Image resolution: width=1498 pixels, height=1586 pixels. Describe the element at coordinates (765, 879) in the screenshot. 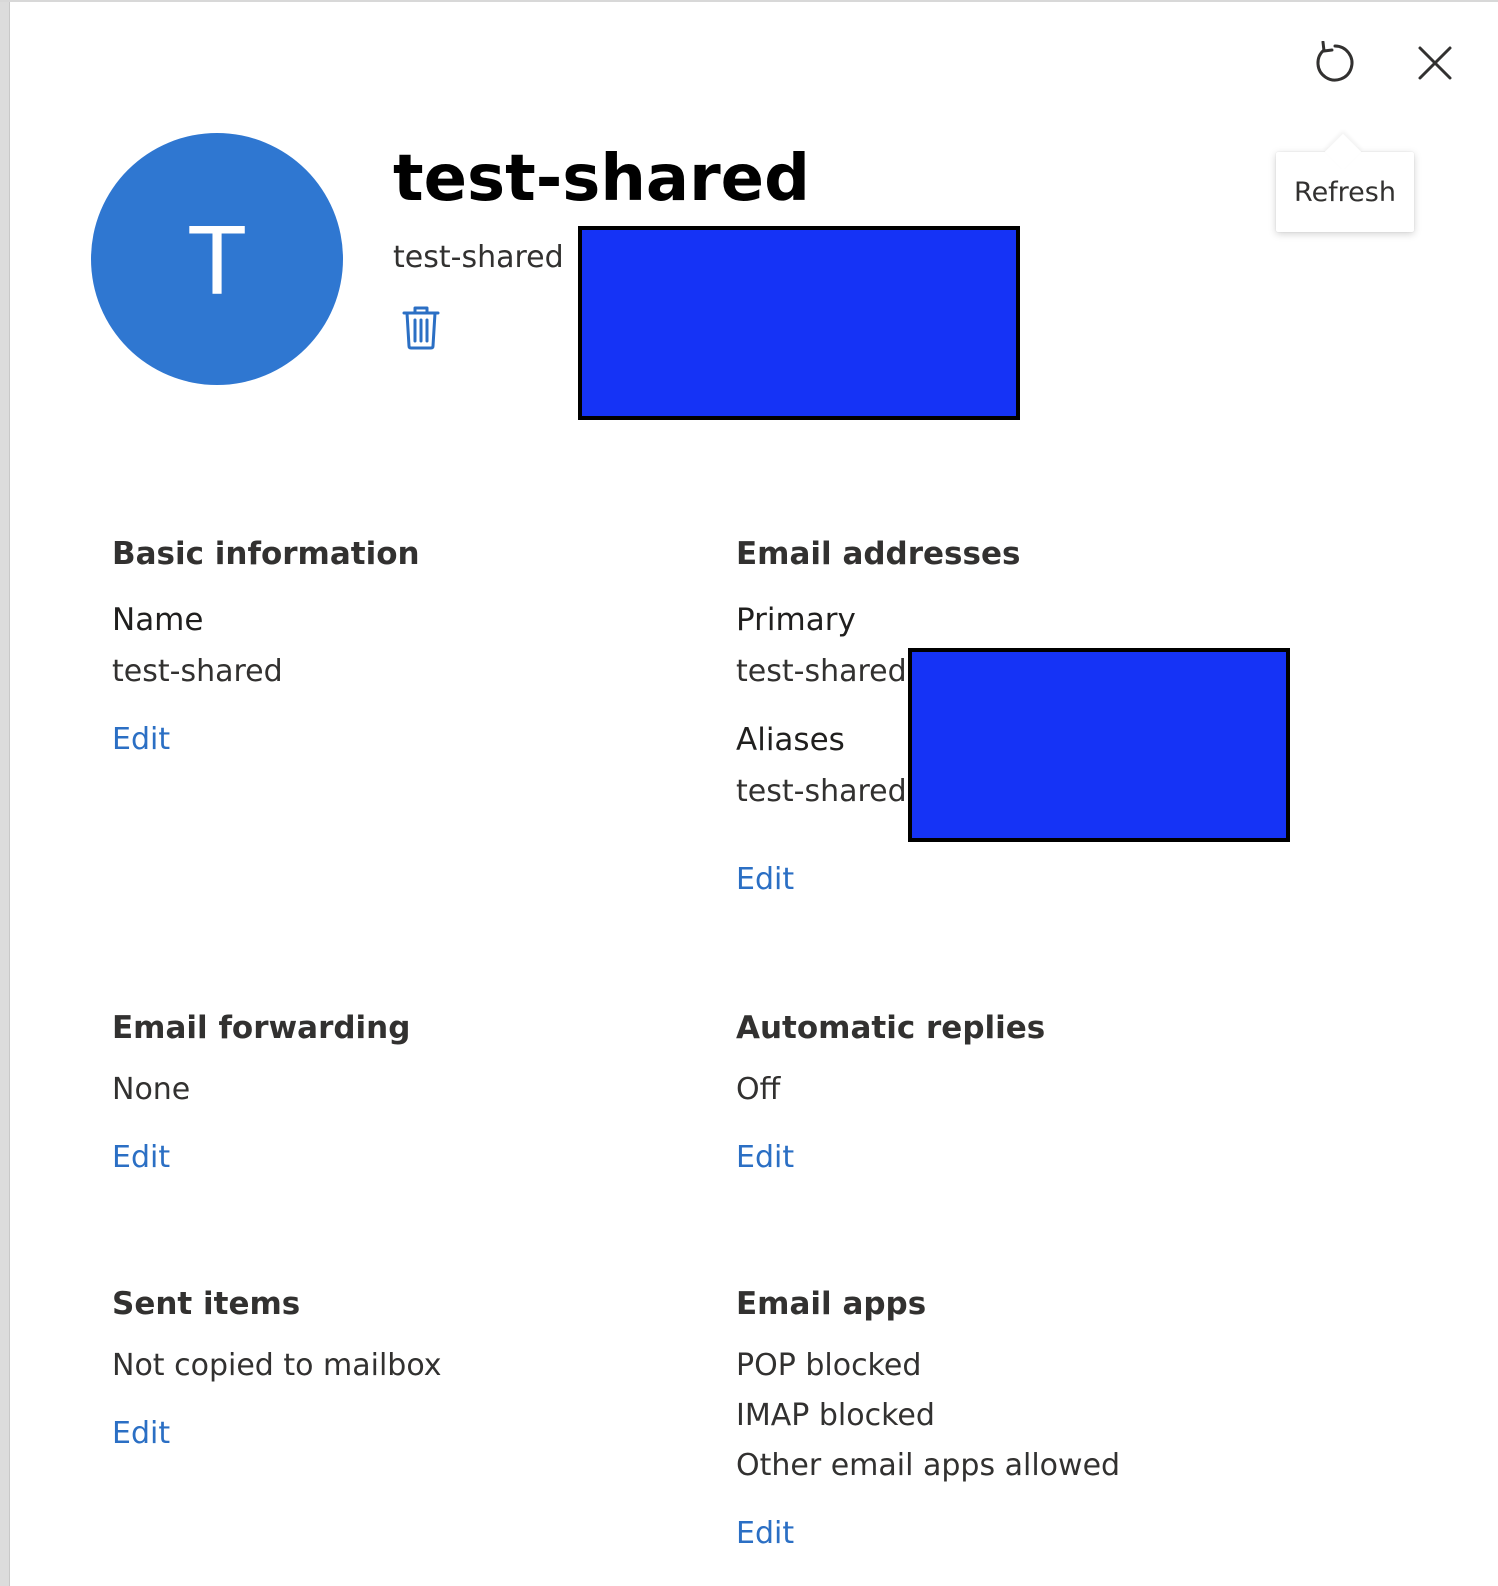

I see `edit-email-addresses-link: Edit` at that location.